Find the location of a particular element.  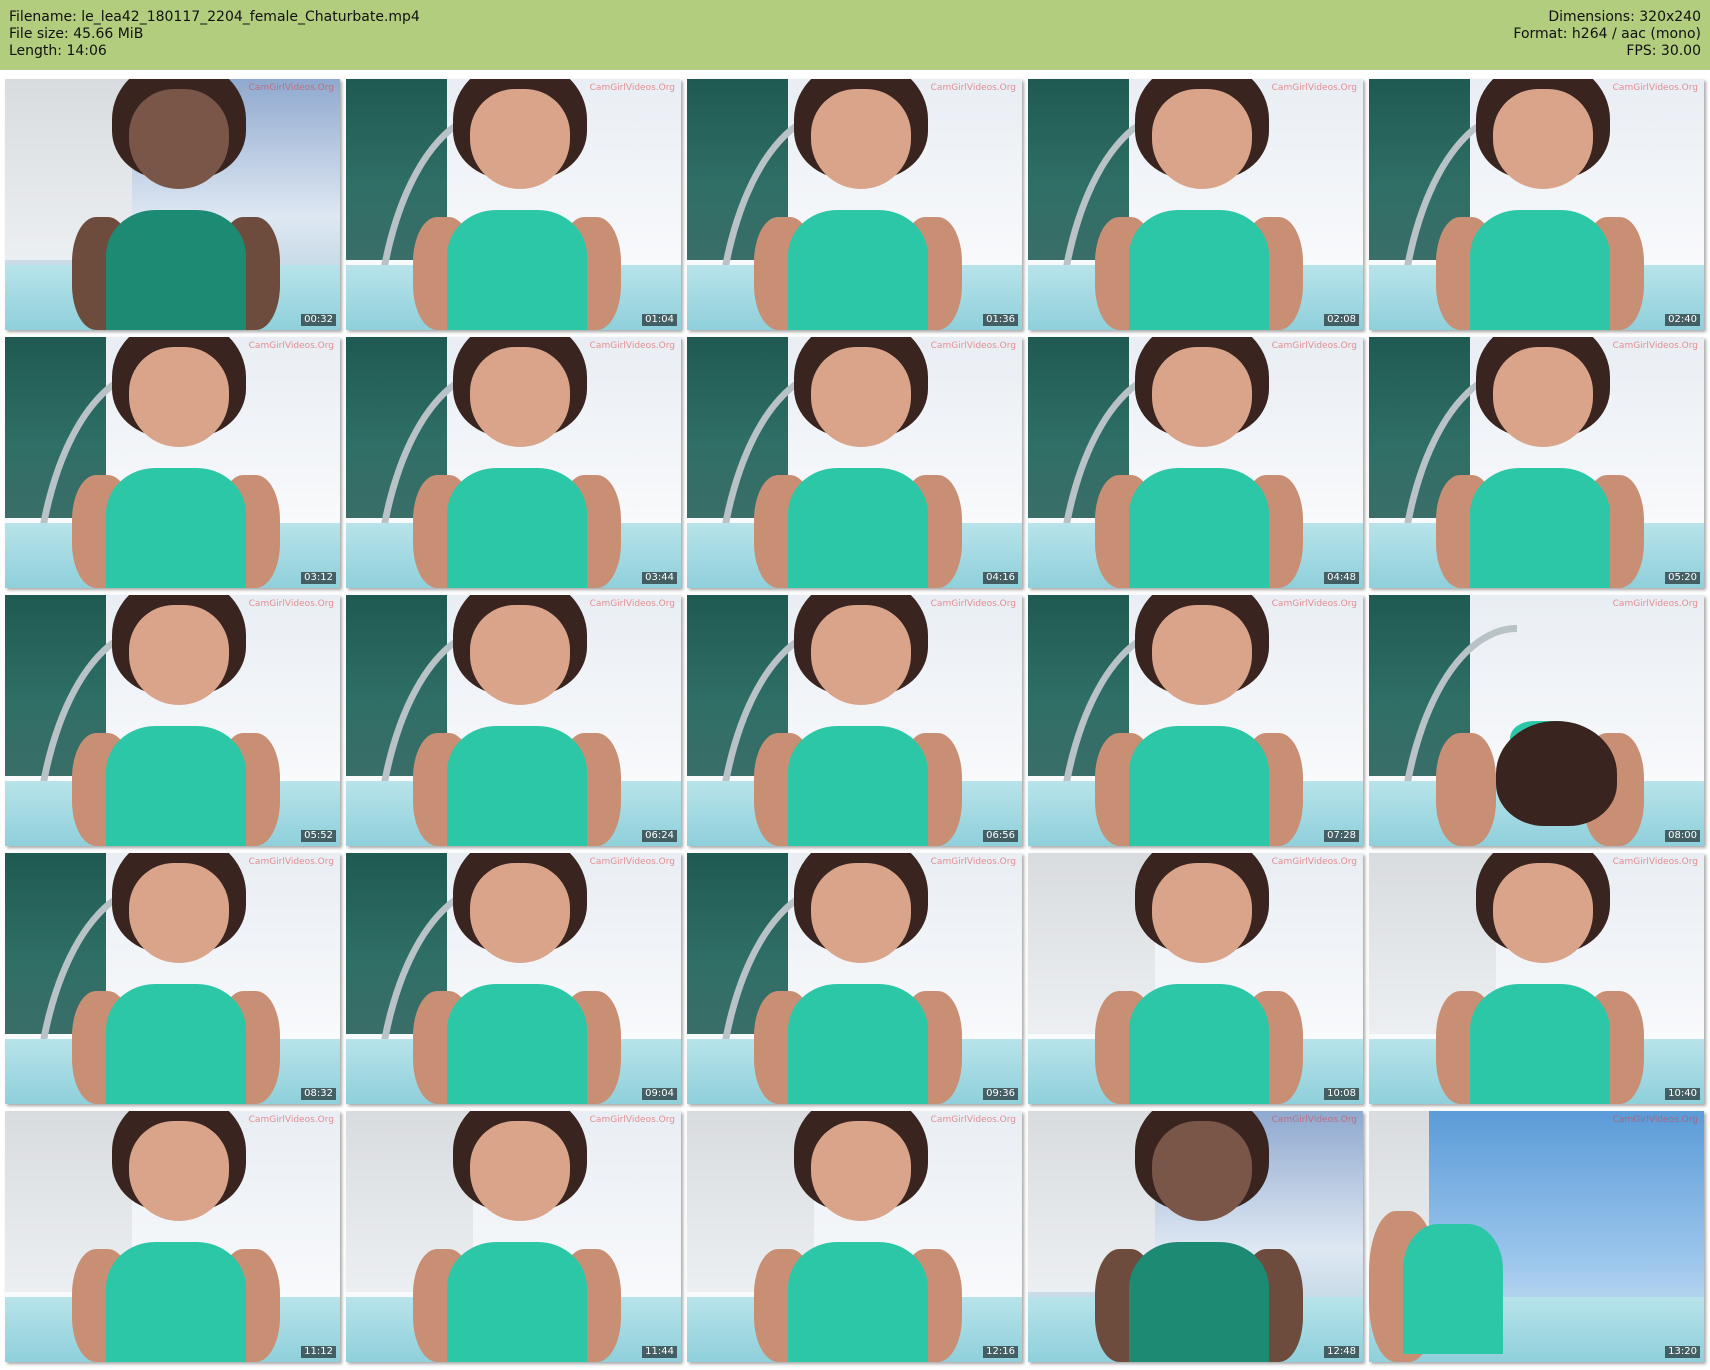

timestamp-label: 08:00 is located at coordinates (1682, 836).